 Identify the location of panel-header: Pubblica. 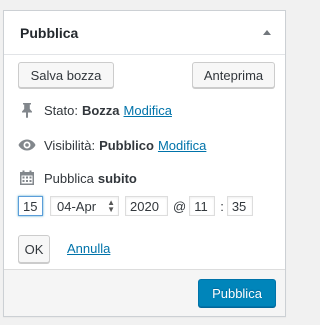
(144, 33).